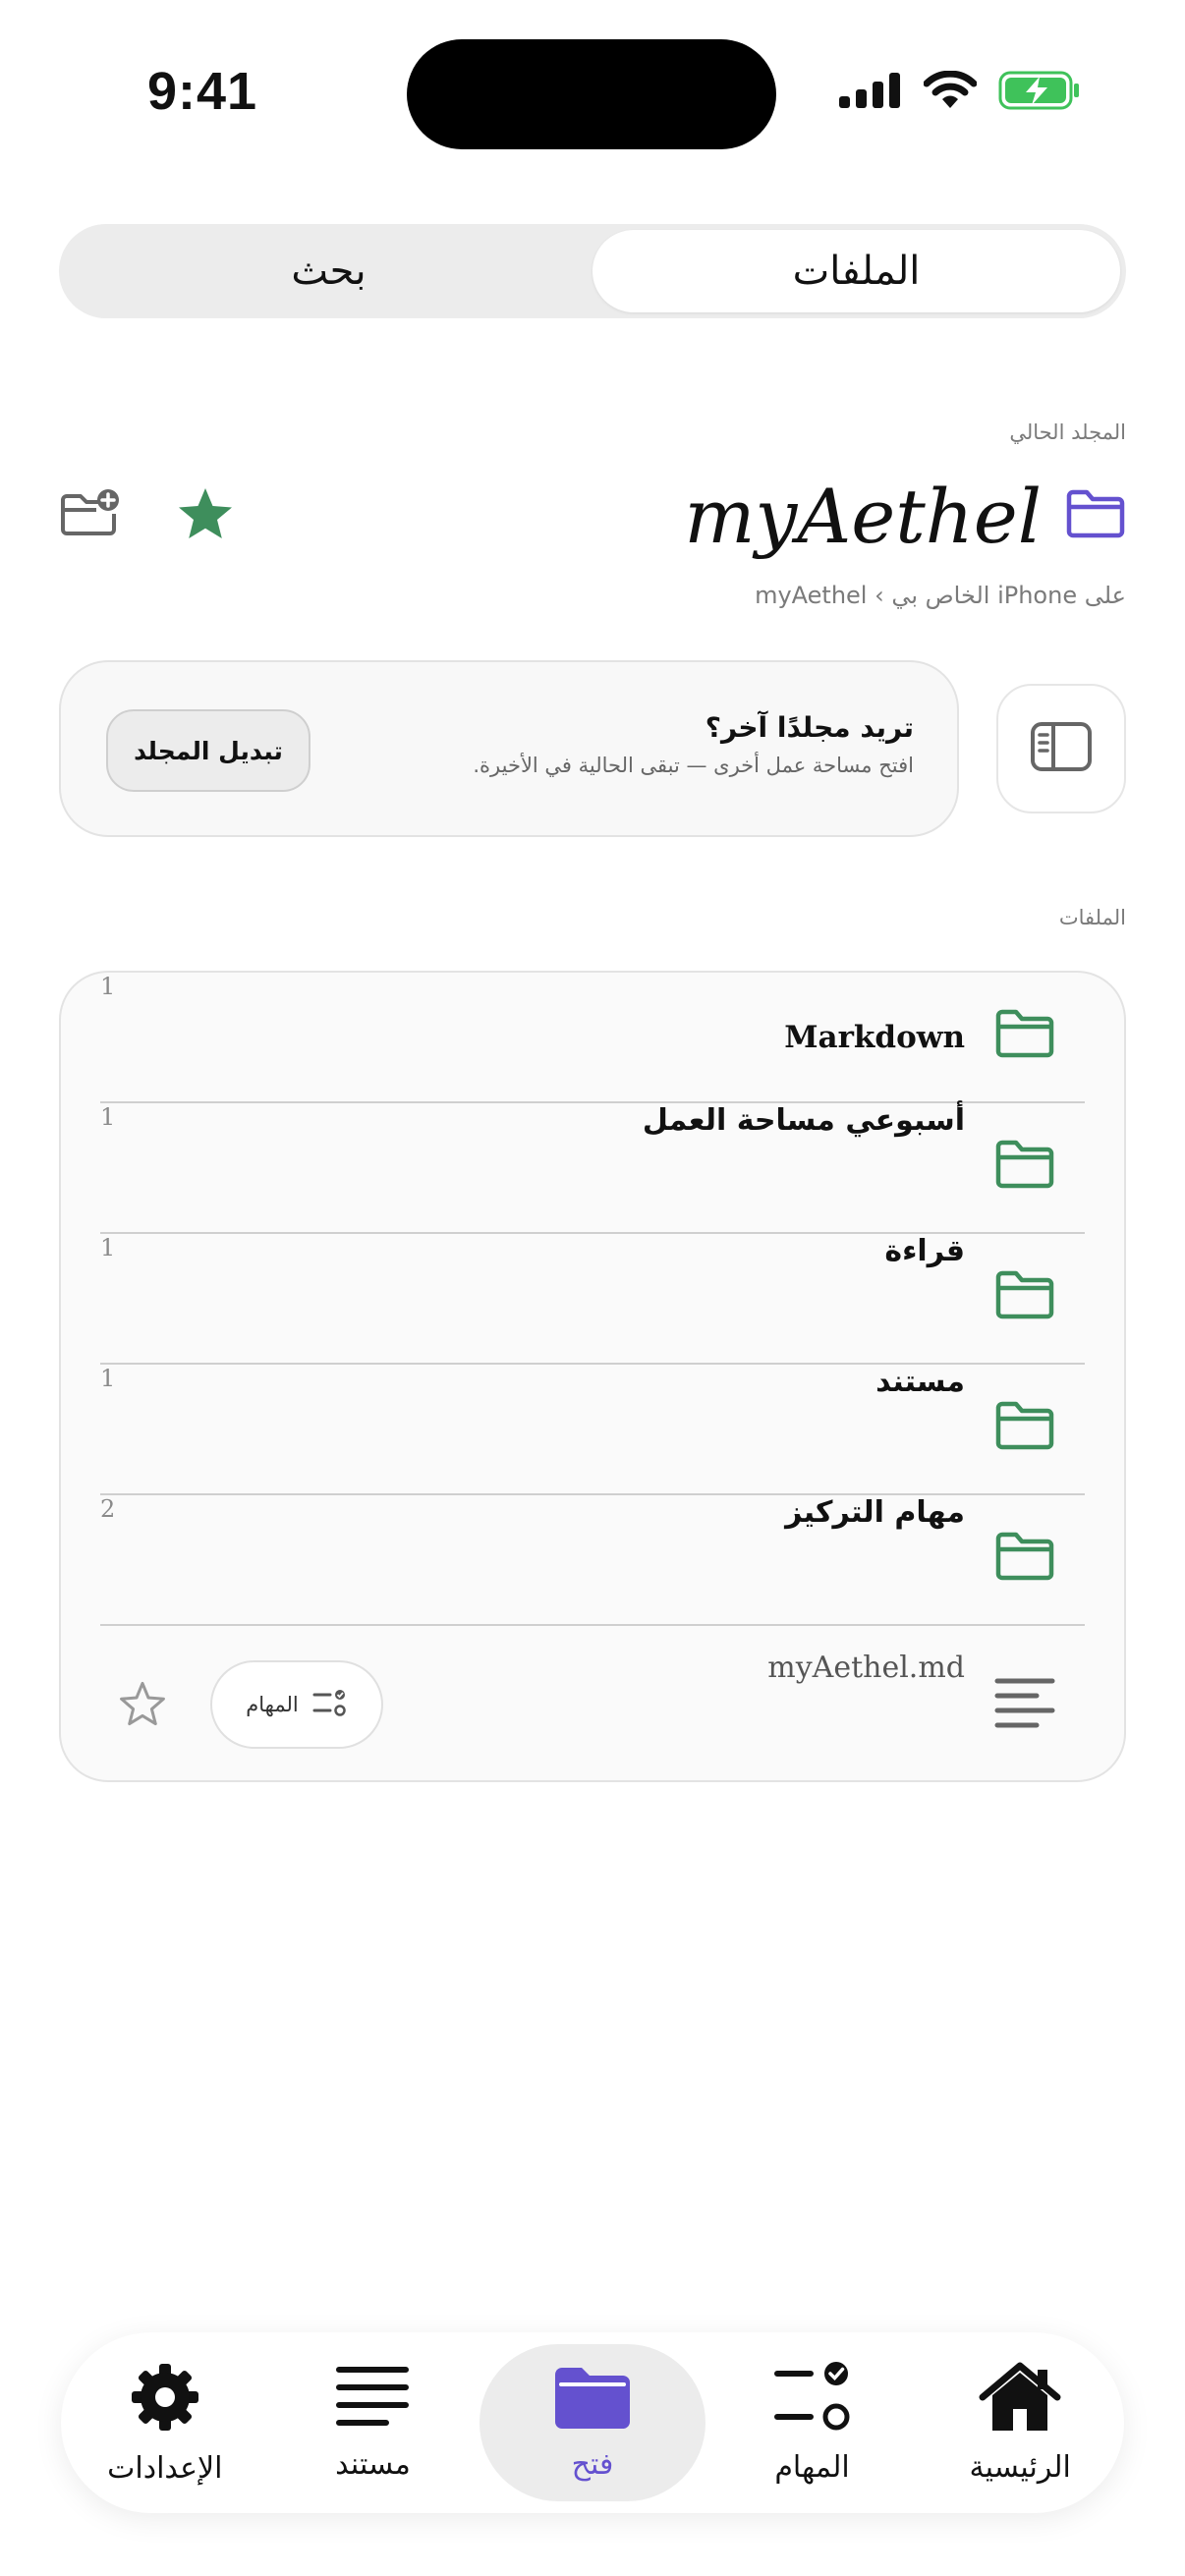 This screenshot has width=1185, height=2576. What do you see at coordinates (592, 1430) in the screenshot?
I see `folder-row-document: مستند 1` at bounding box center [592, 1430].